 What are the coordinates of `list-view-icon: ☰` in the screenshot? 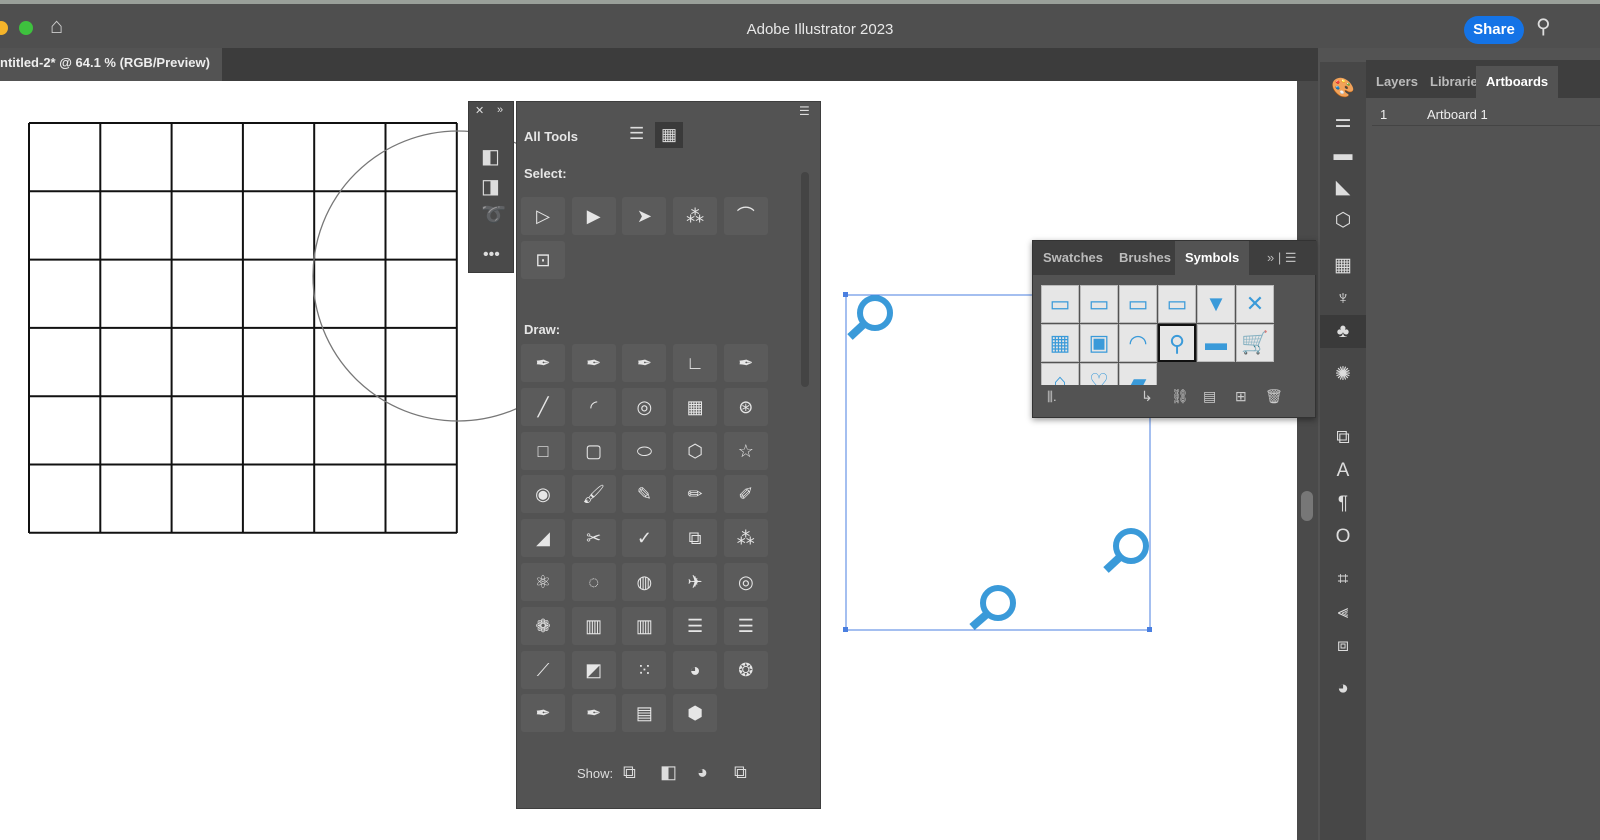 It's located at (636, 134).